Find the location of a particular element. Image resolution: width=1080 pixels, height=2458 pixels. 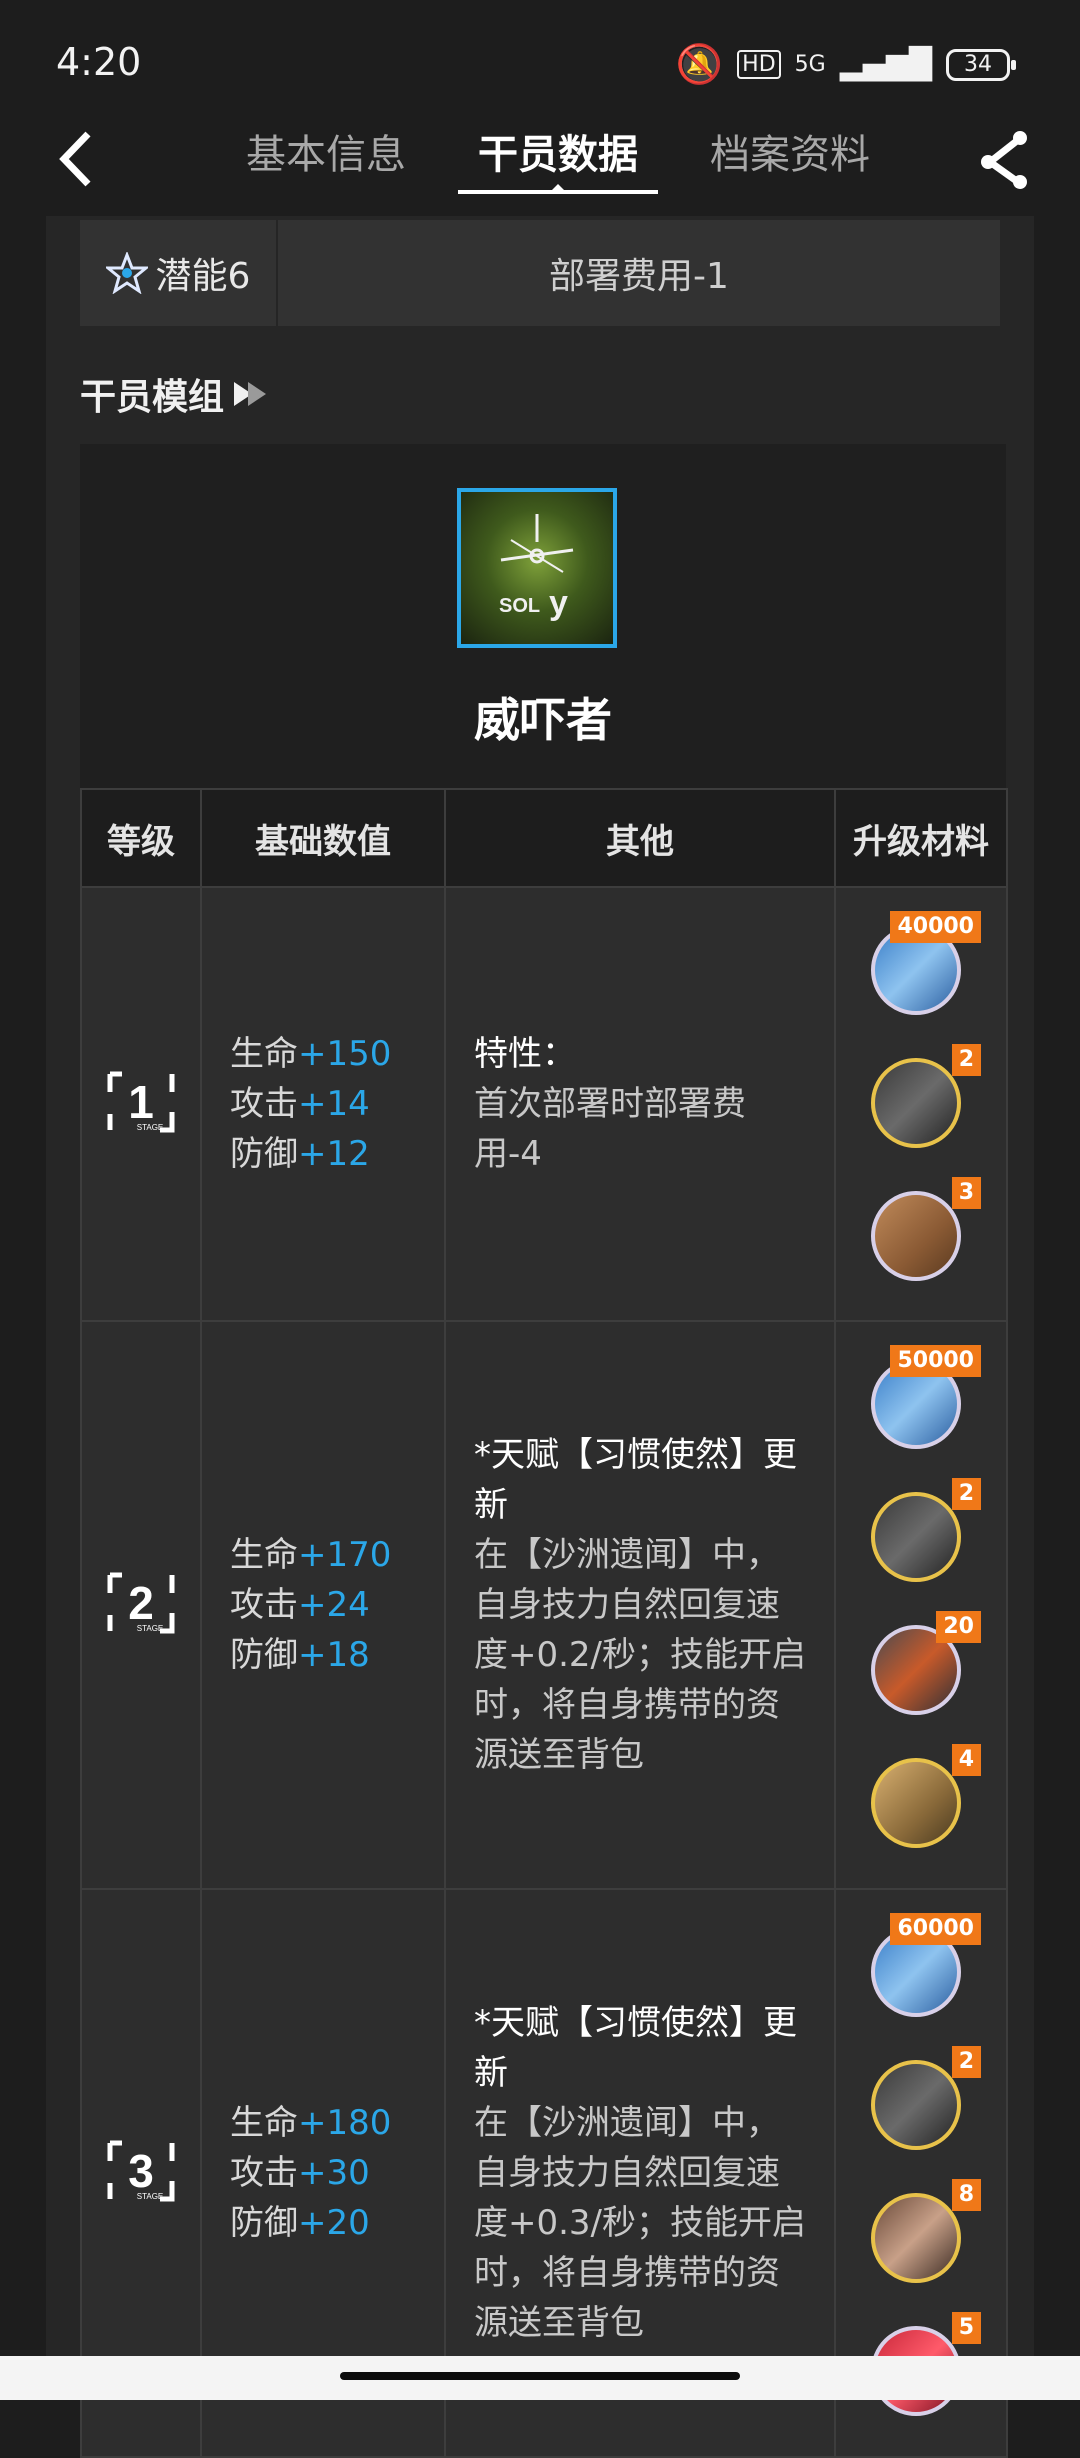

table-header-row: 等级 基础数值 其他 升级材料 is located at coordinates (544, 838).